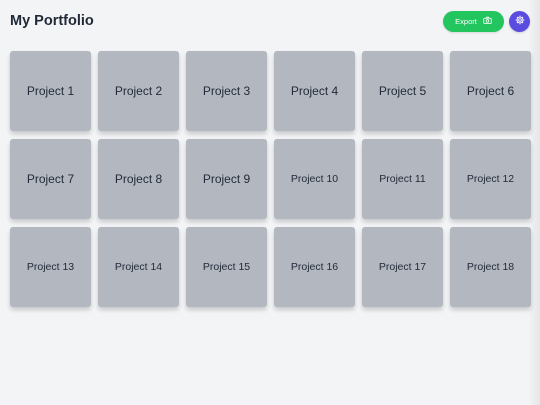  I want to click on project-card-label: Project 16, so click(314, 267).